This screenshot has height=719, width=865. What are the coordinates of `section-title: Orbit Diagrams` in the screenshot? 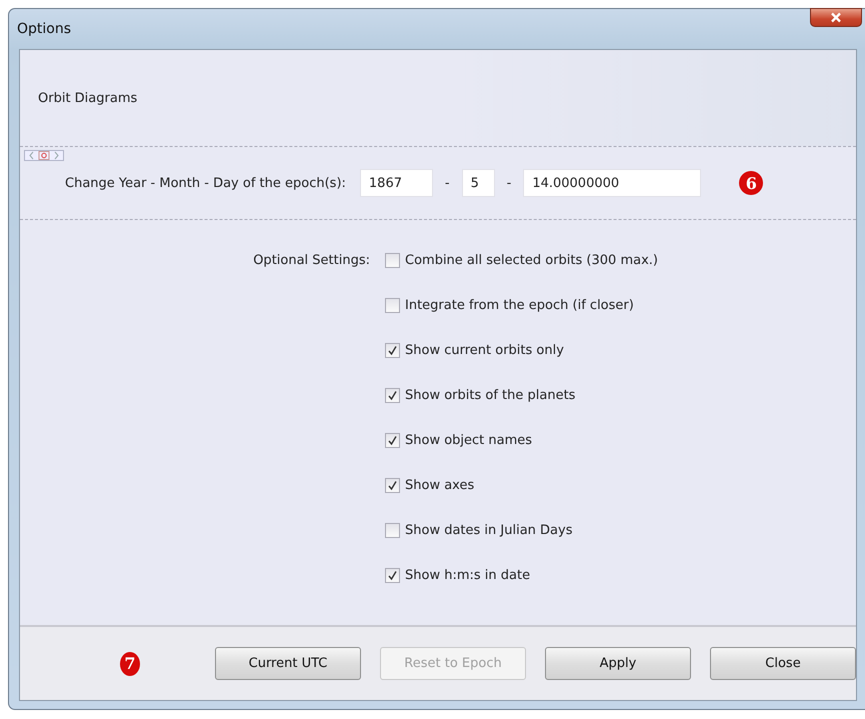 It's located at (88, 98).